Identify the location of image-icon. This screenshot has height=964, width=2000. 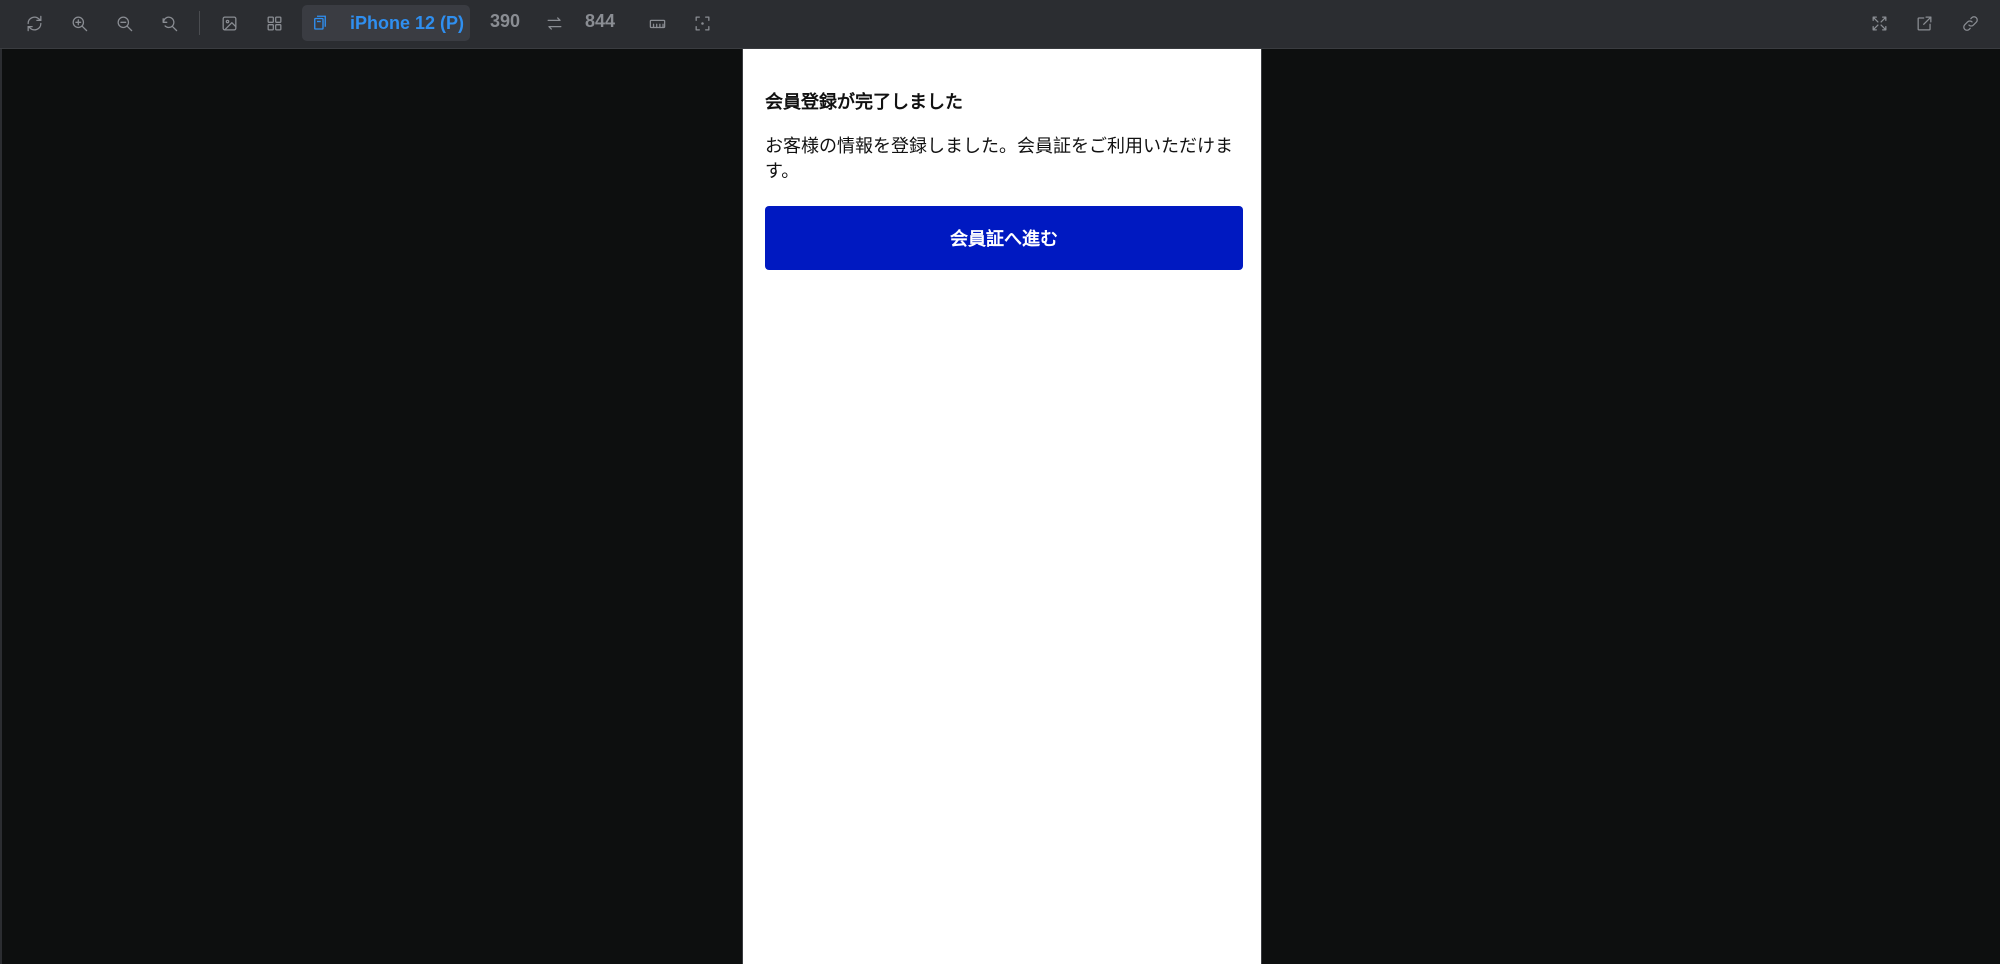
(229, 23).